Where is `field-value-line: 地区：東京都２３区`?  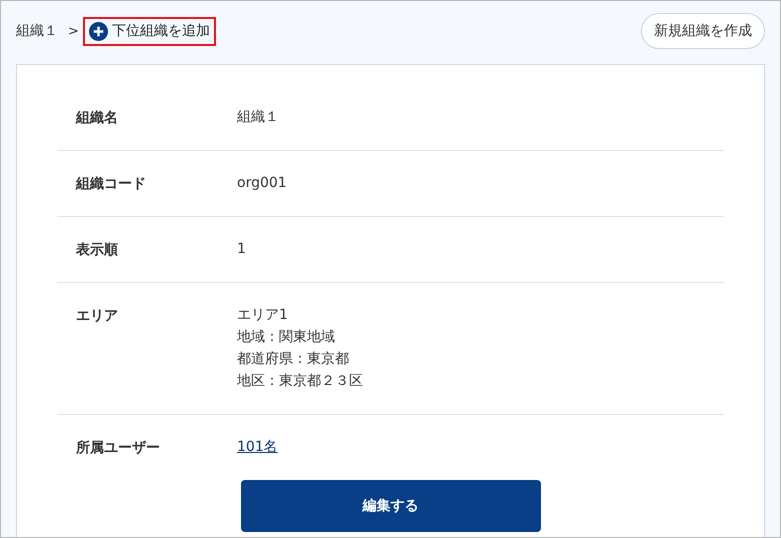
field-value-line: 地区：東京都２３区 is located at coordinates (300, 381).